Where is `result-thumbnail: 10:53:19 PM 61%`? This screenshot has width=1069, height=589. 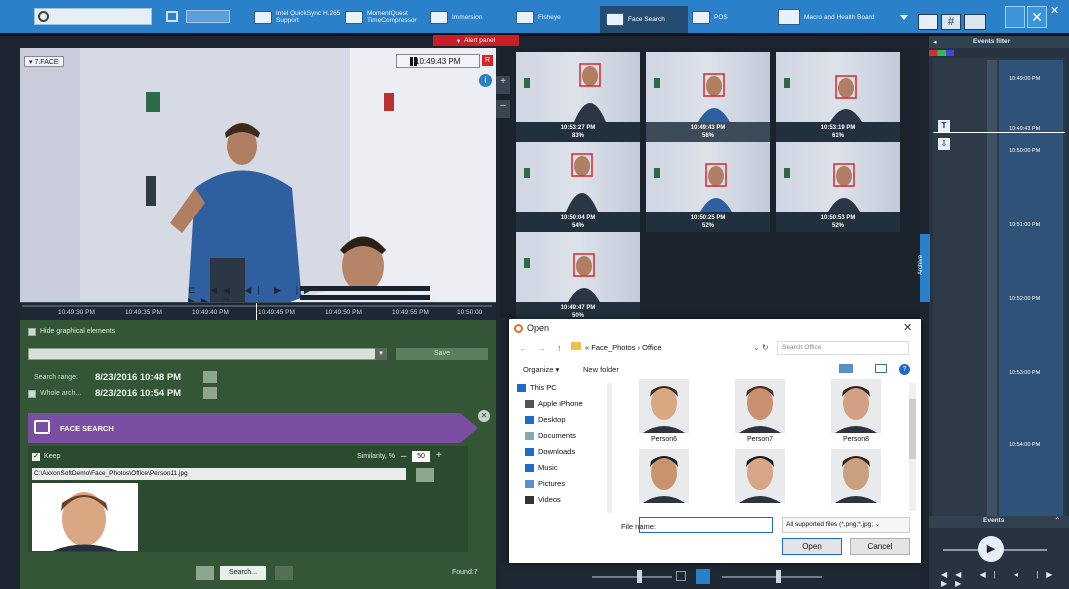 result-thumbnail: 10:53:19 PM 61% is located at coordinates (838, 97).